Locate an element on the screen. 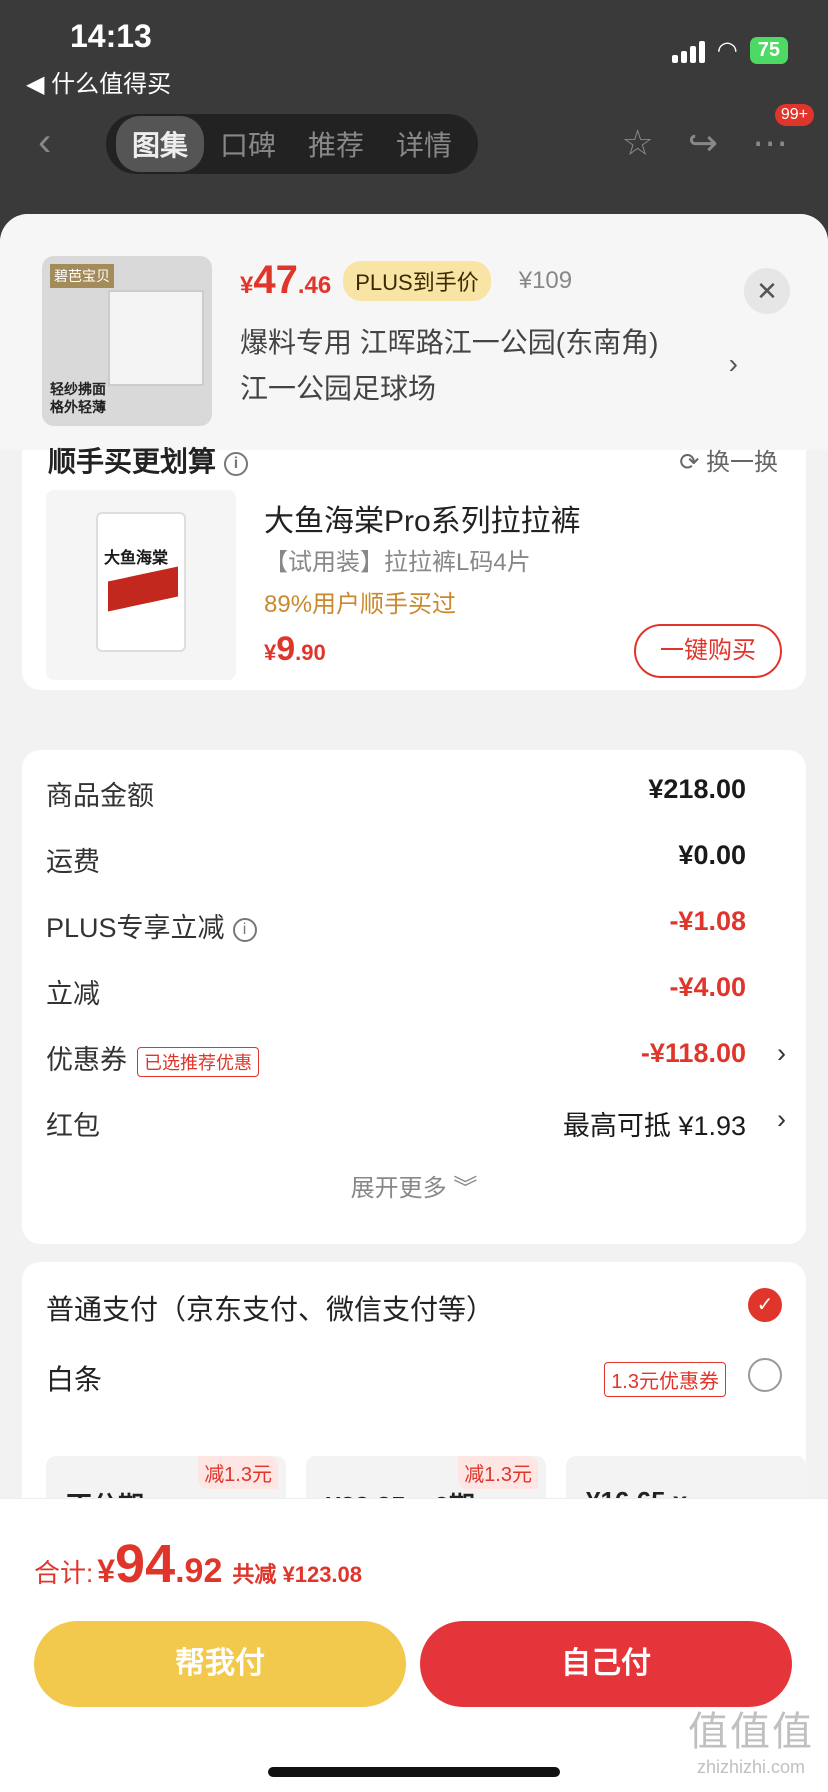 The height and width of the screenshot is (1792, 828). fee-value: ¥218.00 is located at coordinates (697, 789).